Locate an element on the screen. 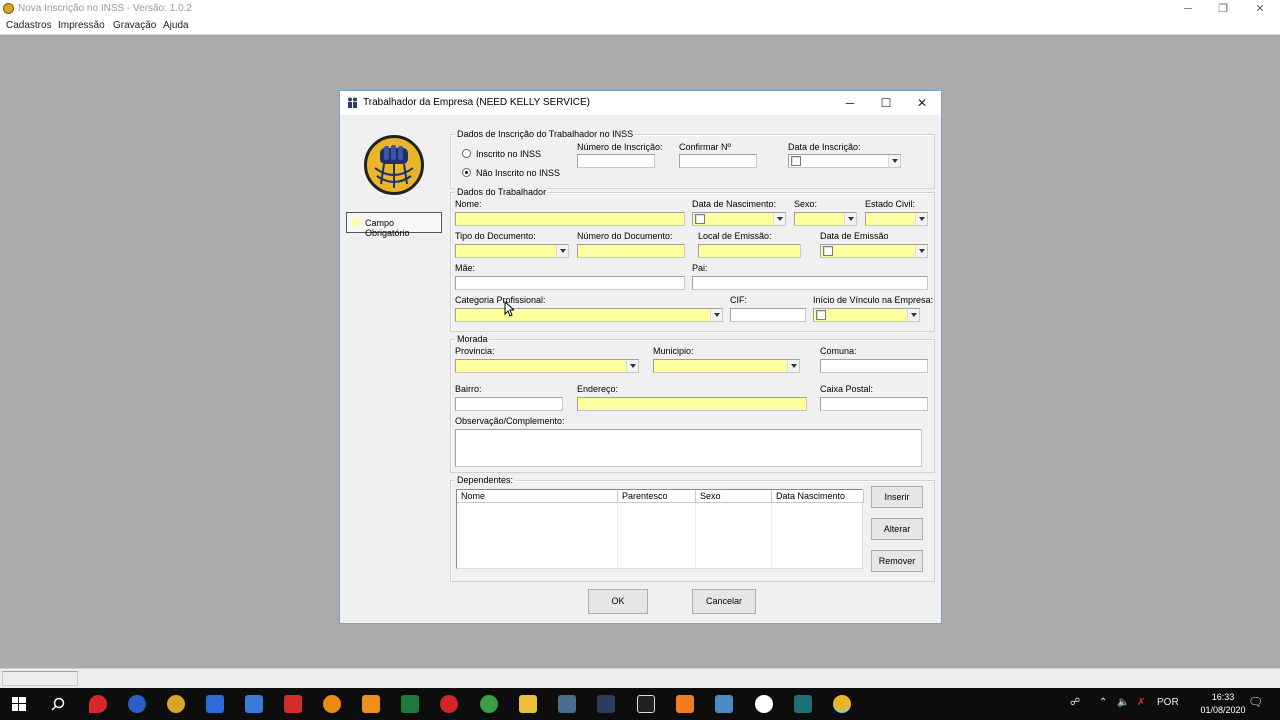 The image size is (1280, 720). taskbar: ☍ ⌃ 🔈 ✗ POR 16:33 01/08/2020 🗨 is located at coordinates (640, 704).